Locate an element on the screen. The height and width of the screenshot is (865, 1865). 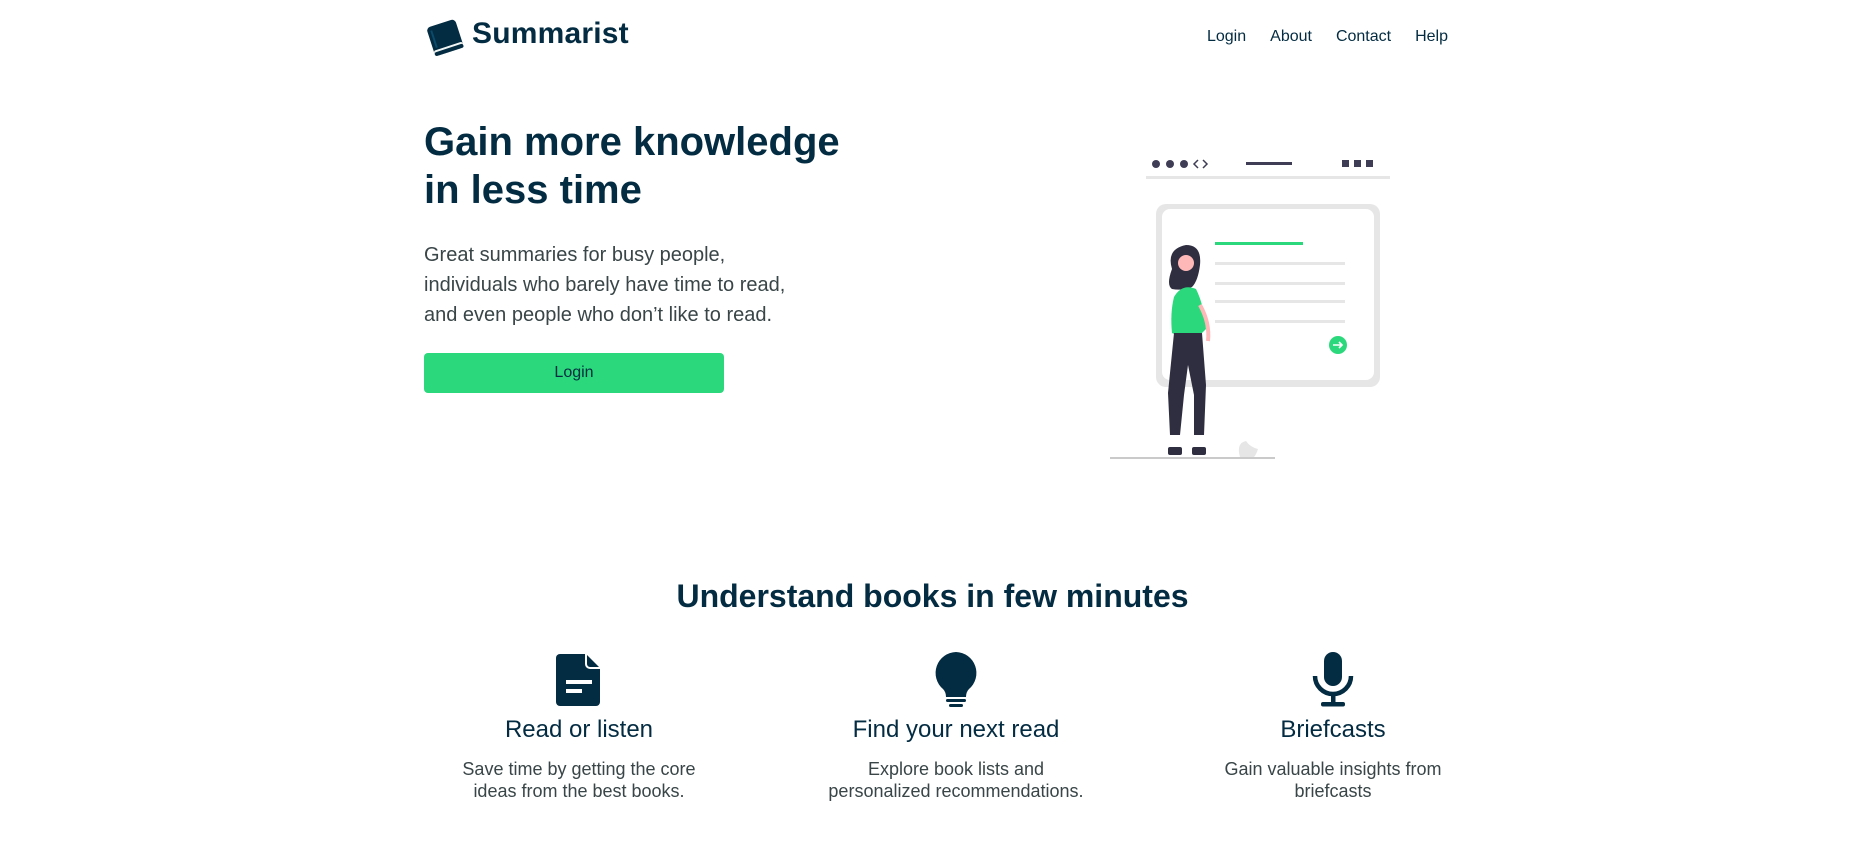
feature-description: Gain valuable insights from briefcasts is located at coordinates (1333, 780).